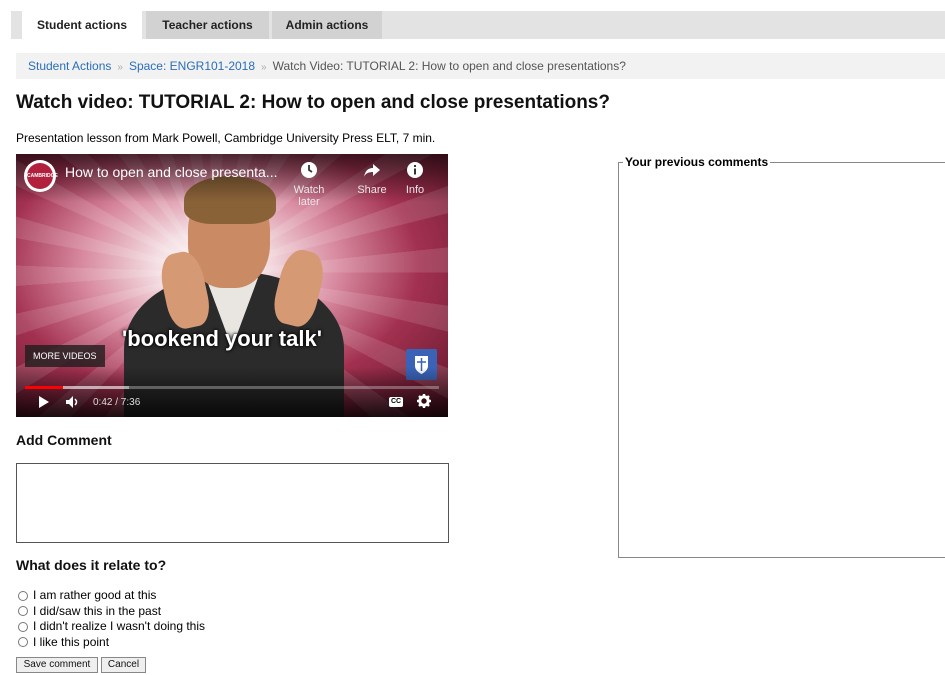  What do you see at coordinates (222, 338) in the screenshot?
I see `video-caption: 'bookend your talk'` at bounding box center [222, 338].